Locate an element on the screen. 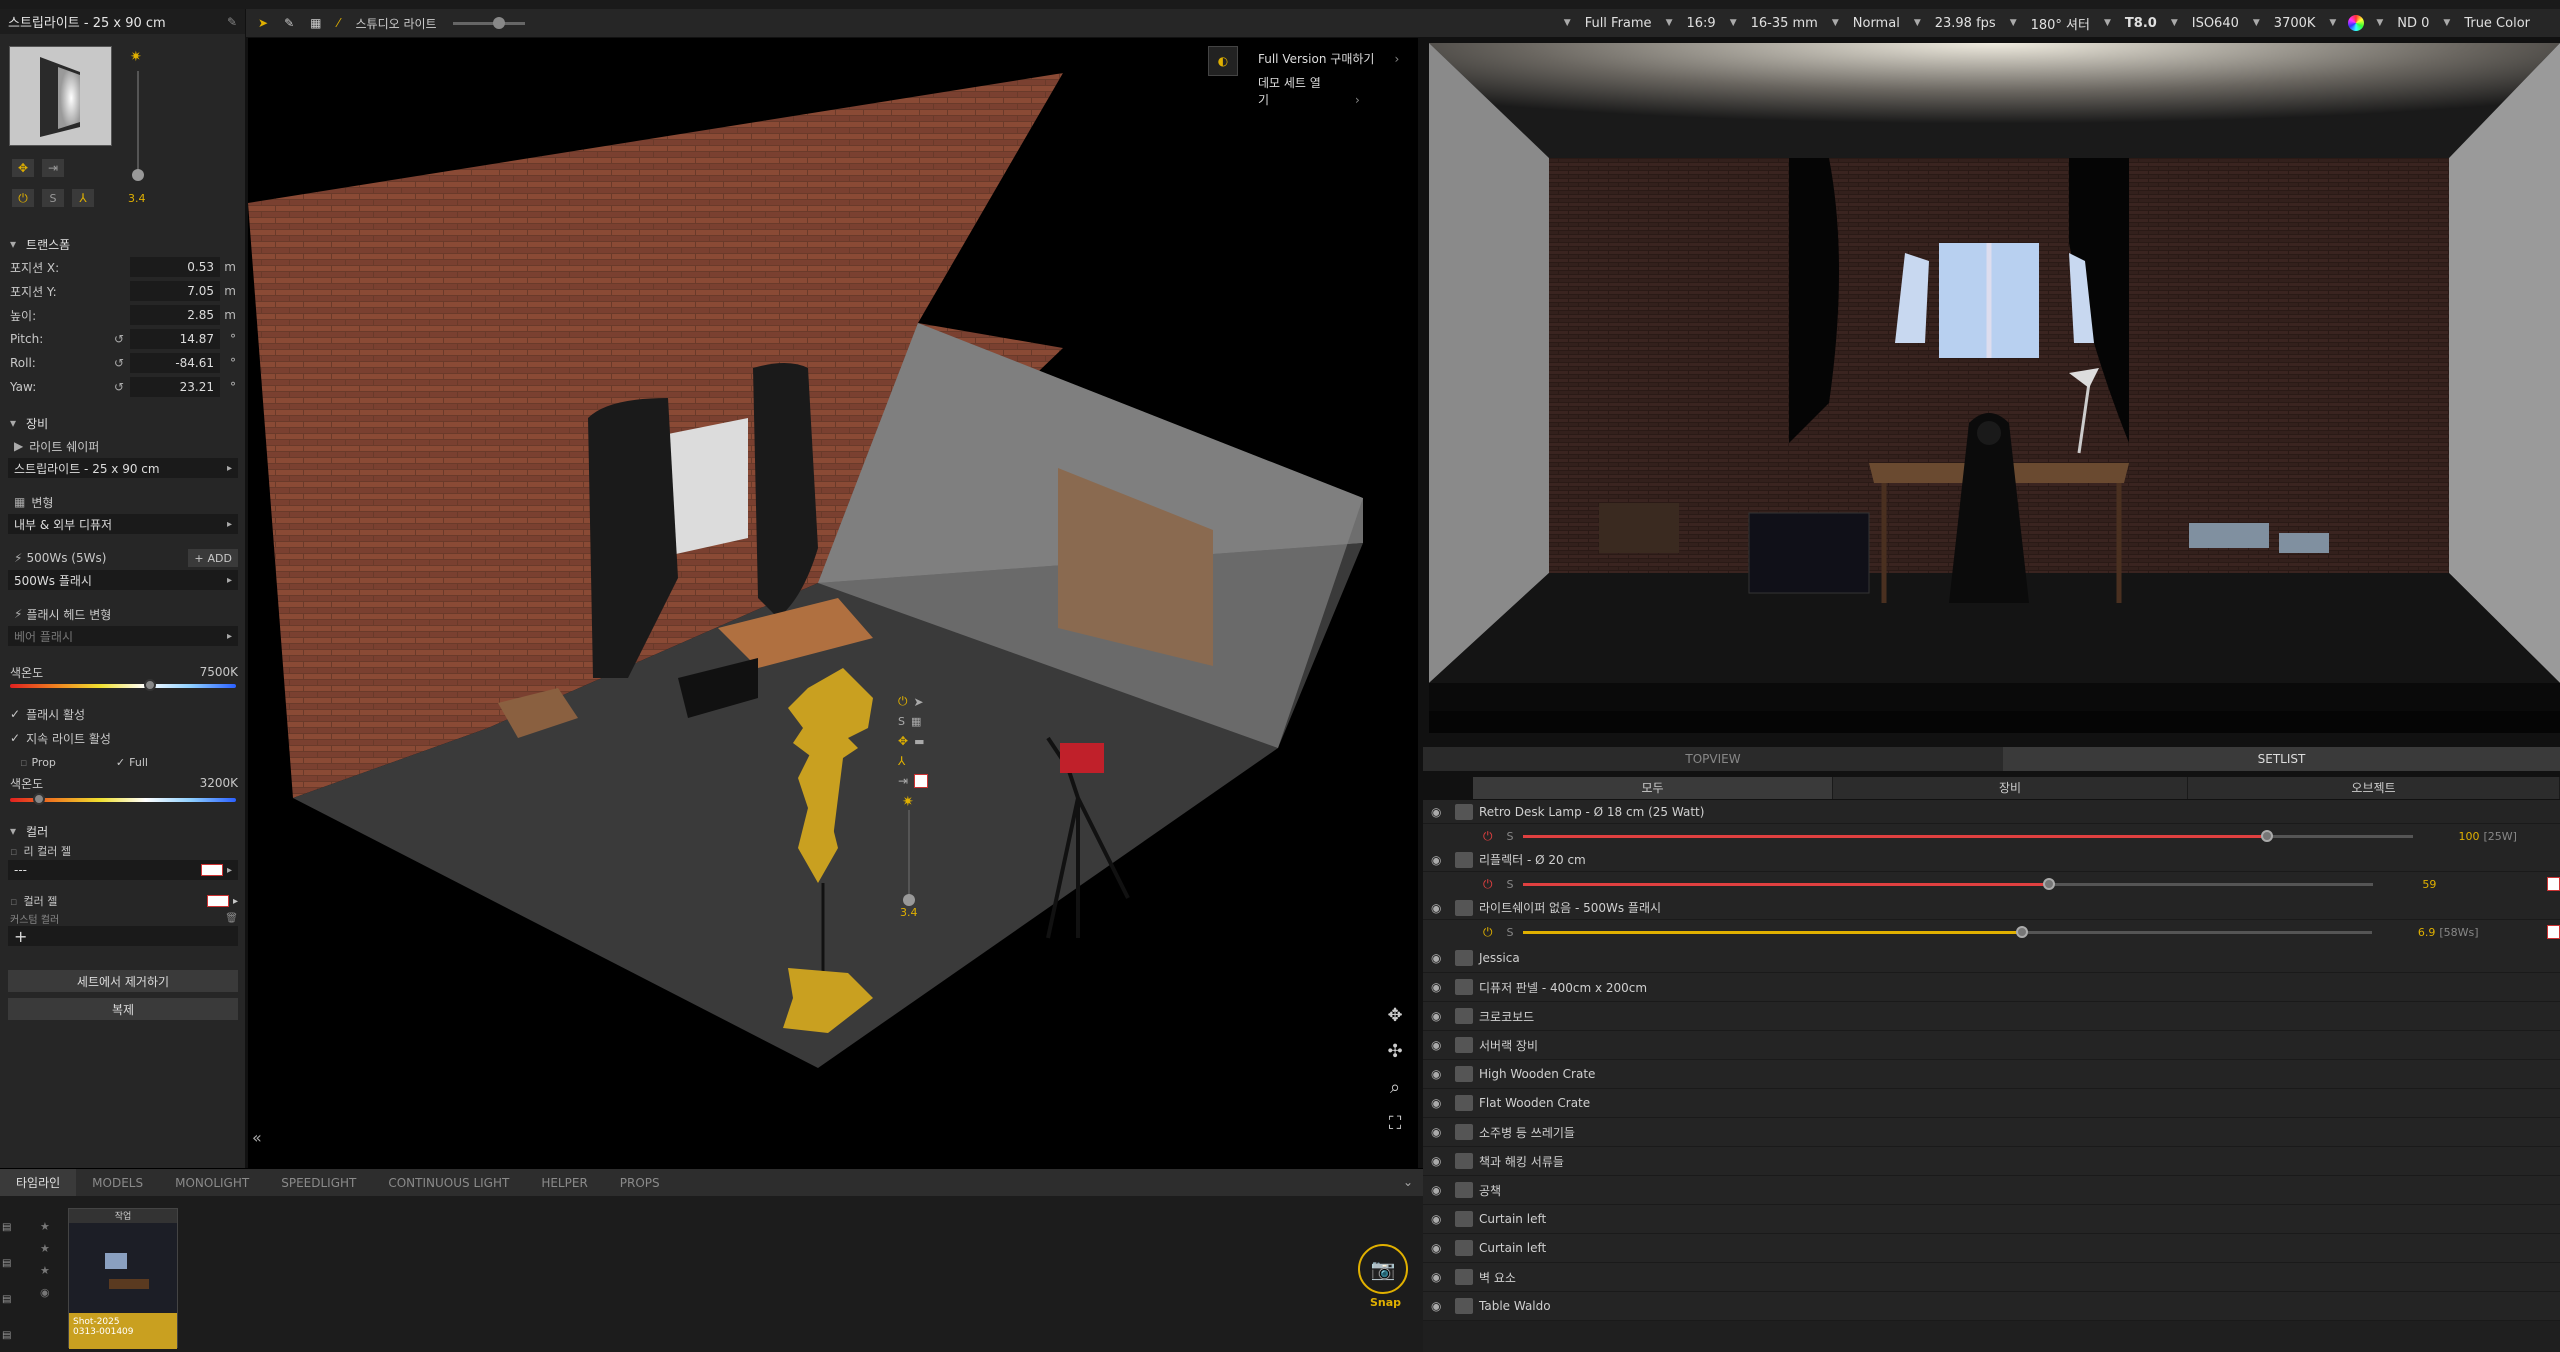 This screenshot has height=1352, width=2560. prop-radio: ▫ Prop is located at coordinates (38, 762).